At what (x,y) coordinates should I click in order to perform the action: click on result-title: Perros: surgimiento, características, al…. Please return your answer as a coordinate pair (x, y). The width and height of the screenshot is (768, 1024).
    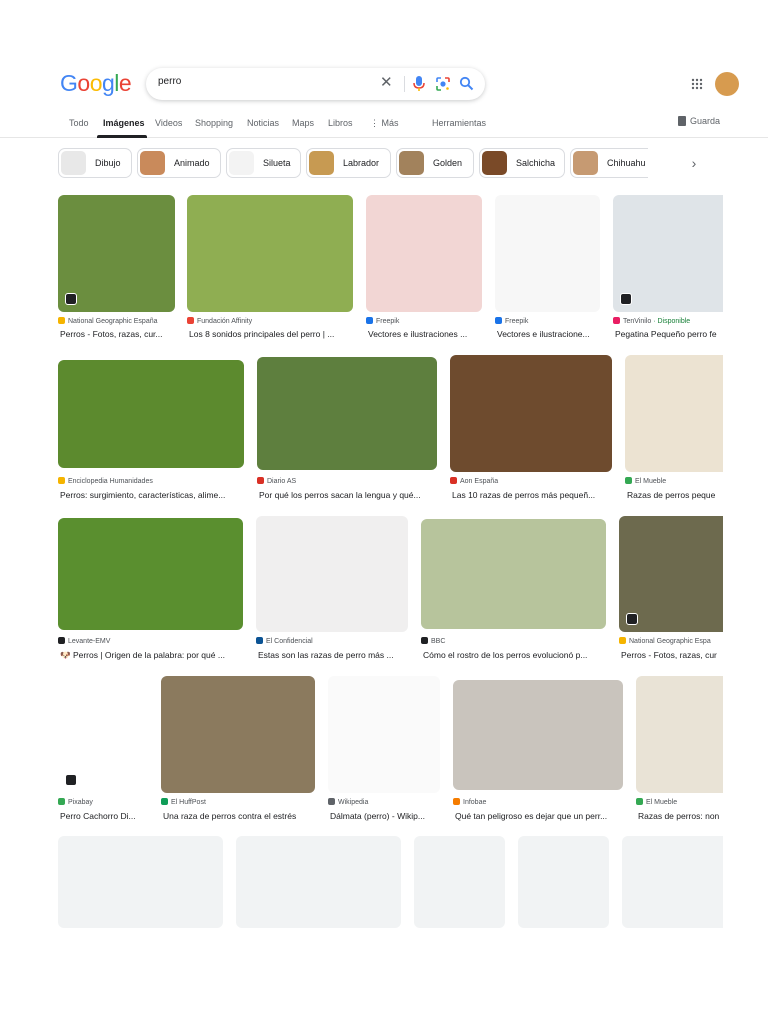
    Looking at the image, I should click on (153, 495).